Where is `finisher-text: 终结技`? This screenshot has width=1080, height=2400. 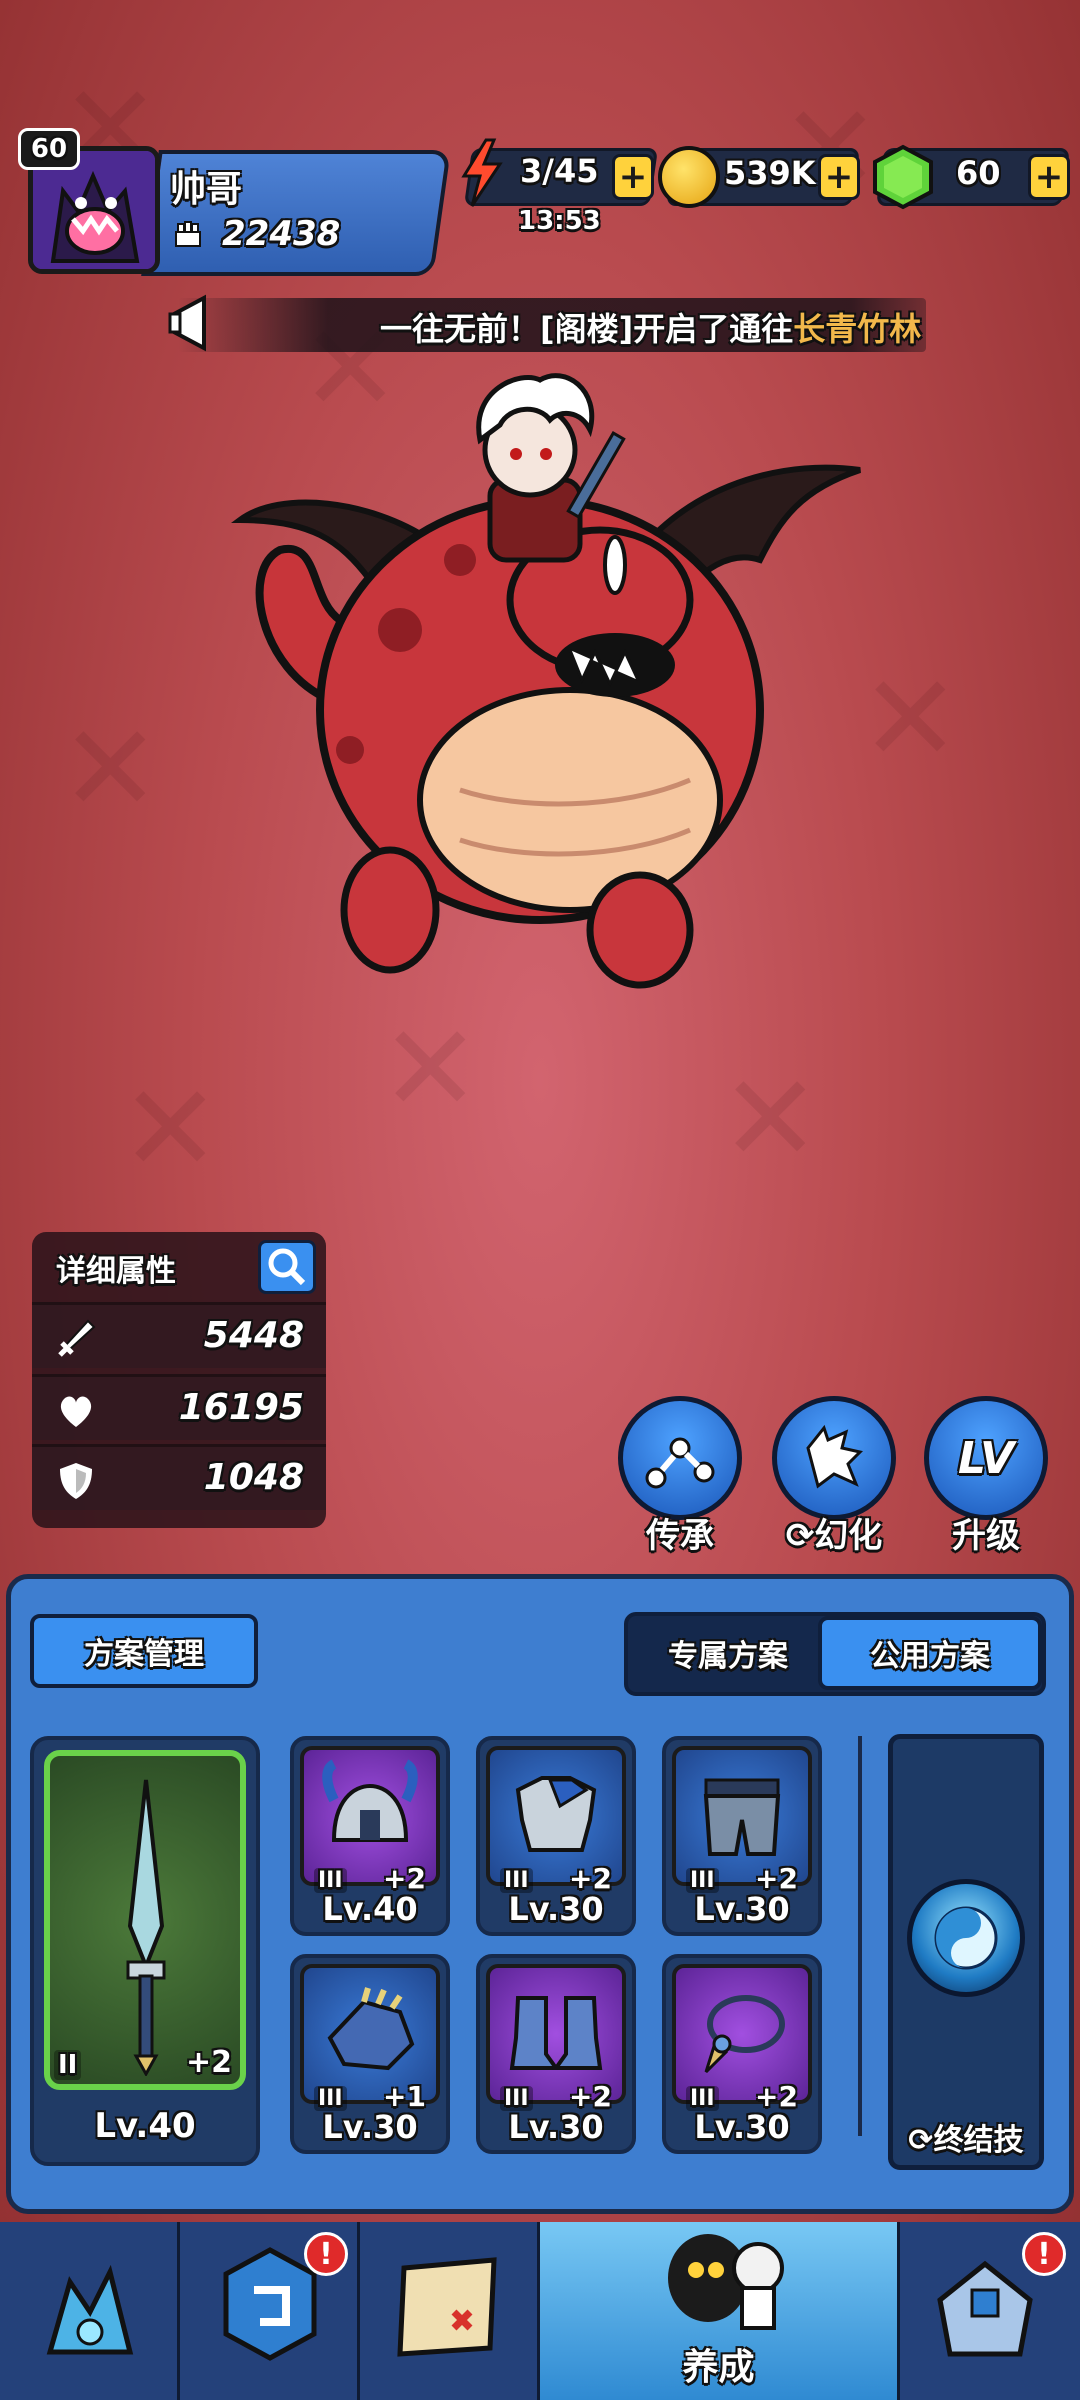 finisher-text: 终结技 is located at coordinates (978, 2140).